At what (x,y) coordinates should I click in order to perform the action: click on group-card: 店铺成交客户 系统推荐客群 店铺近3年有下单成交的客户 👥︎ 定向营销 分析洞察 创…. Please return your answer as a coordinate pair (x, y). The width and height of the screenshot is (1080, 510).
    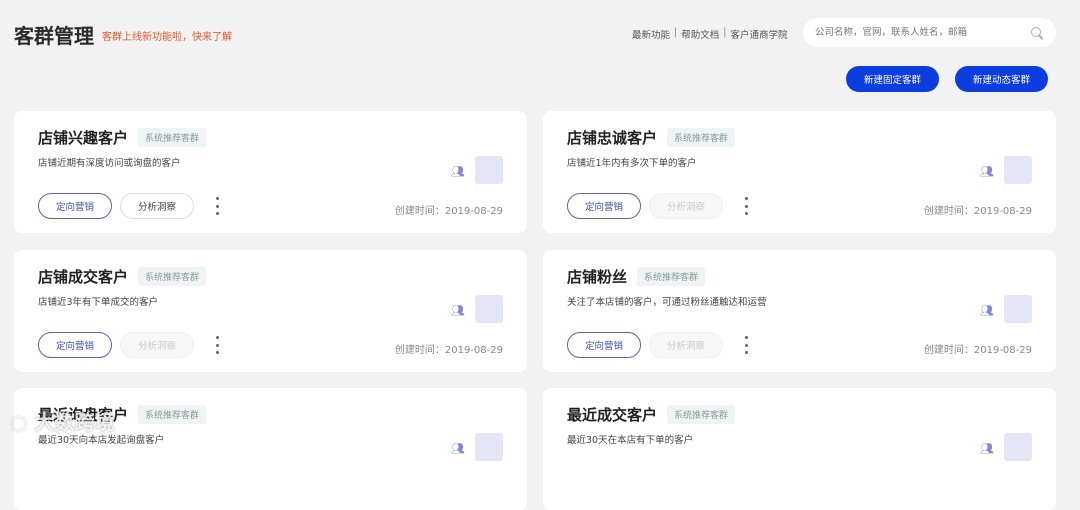
    Looking at the image, I should click on (270, 311).